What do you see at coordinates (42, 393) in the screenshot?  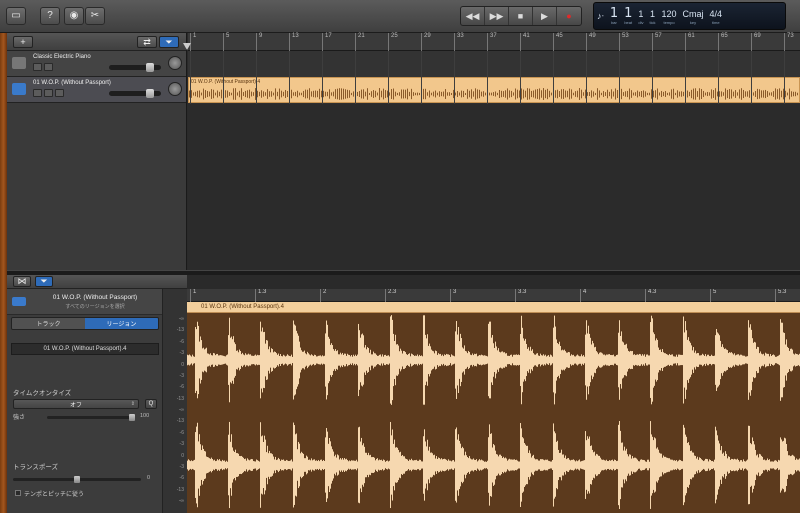 I see `quantize-label: タイムクオンタイズ` at bounding box center [42, 393].